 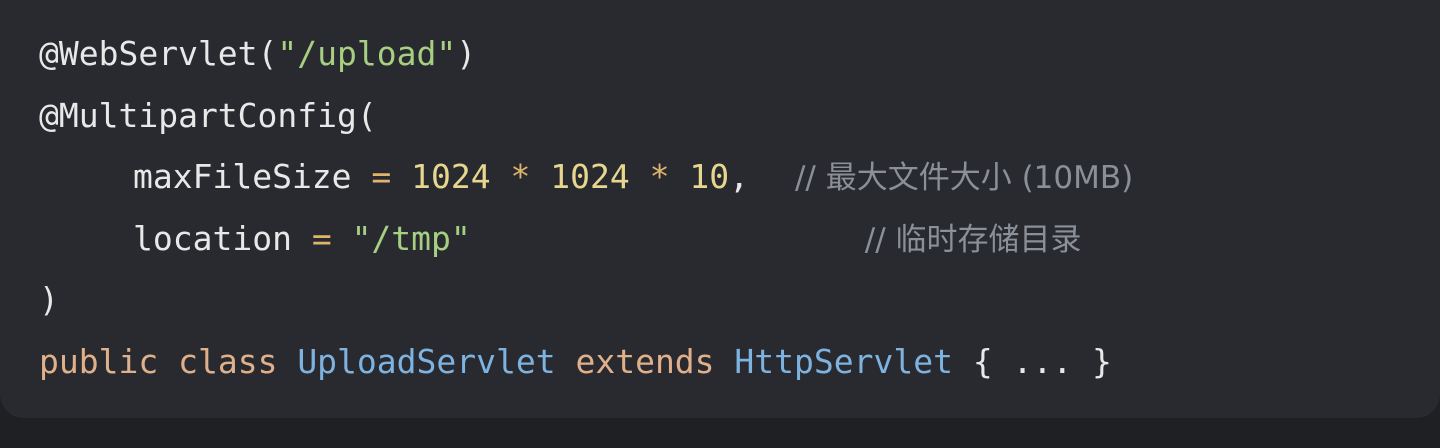 What do you see at coordinates (739, 57) in the screenshot?
I see `code-line-1: @WebServlet("/upload")` at bounding box center [739, 57].